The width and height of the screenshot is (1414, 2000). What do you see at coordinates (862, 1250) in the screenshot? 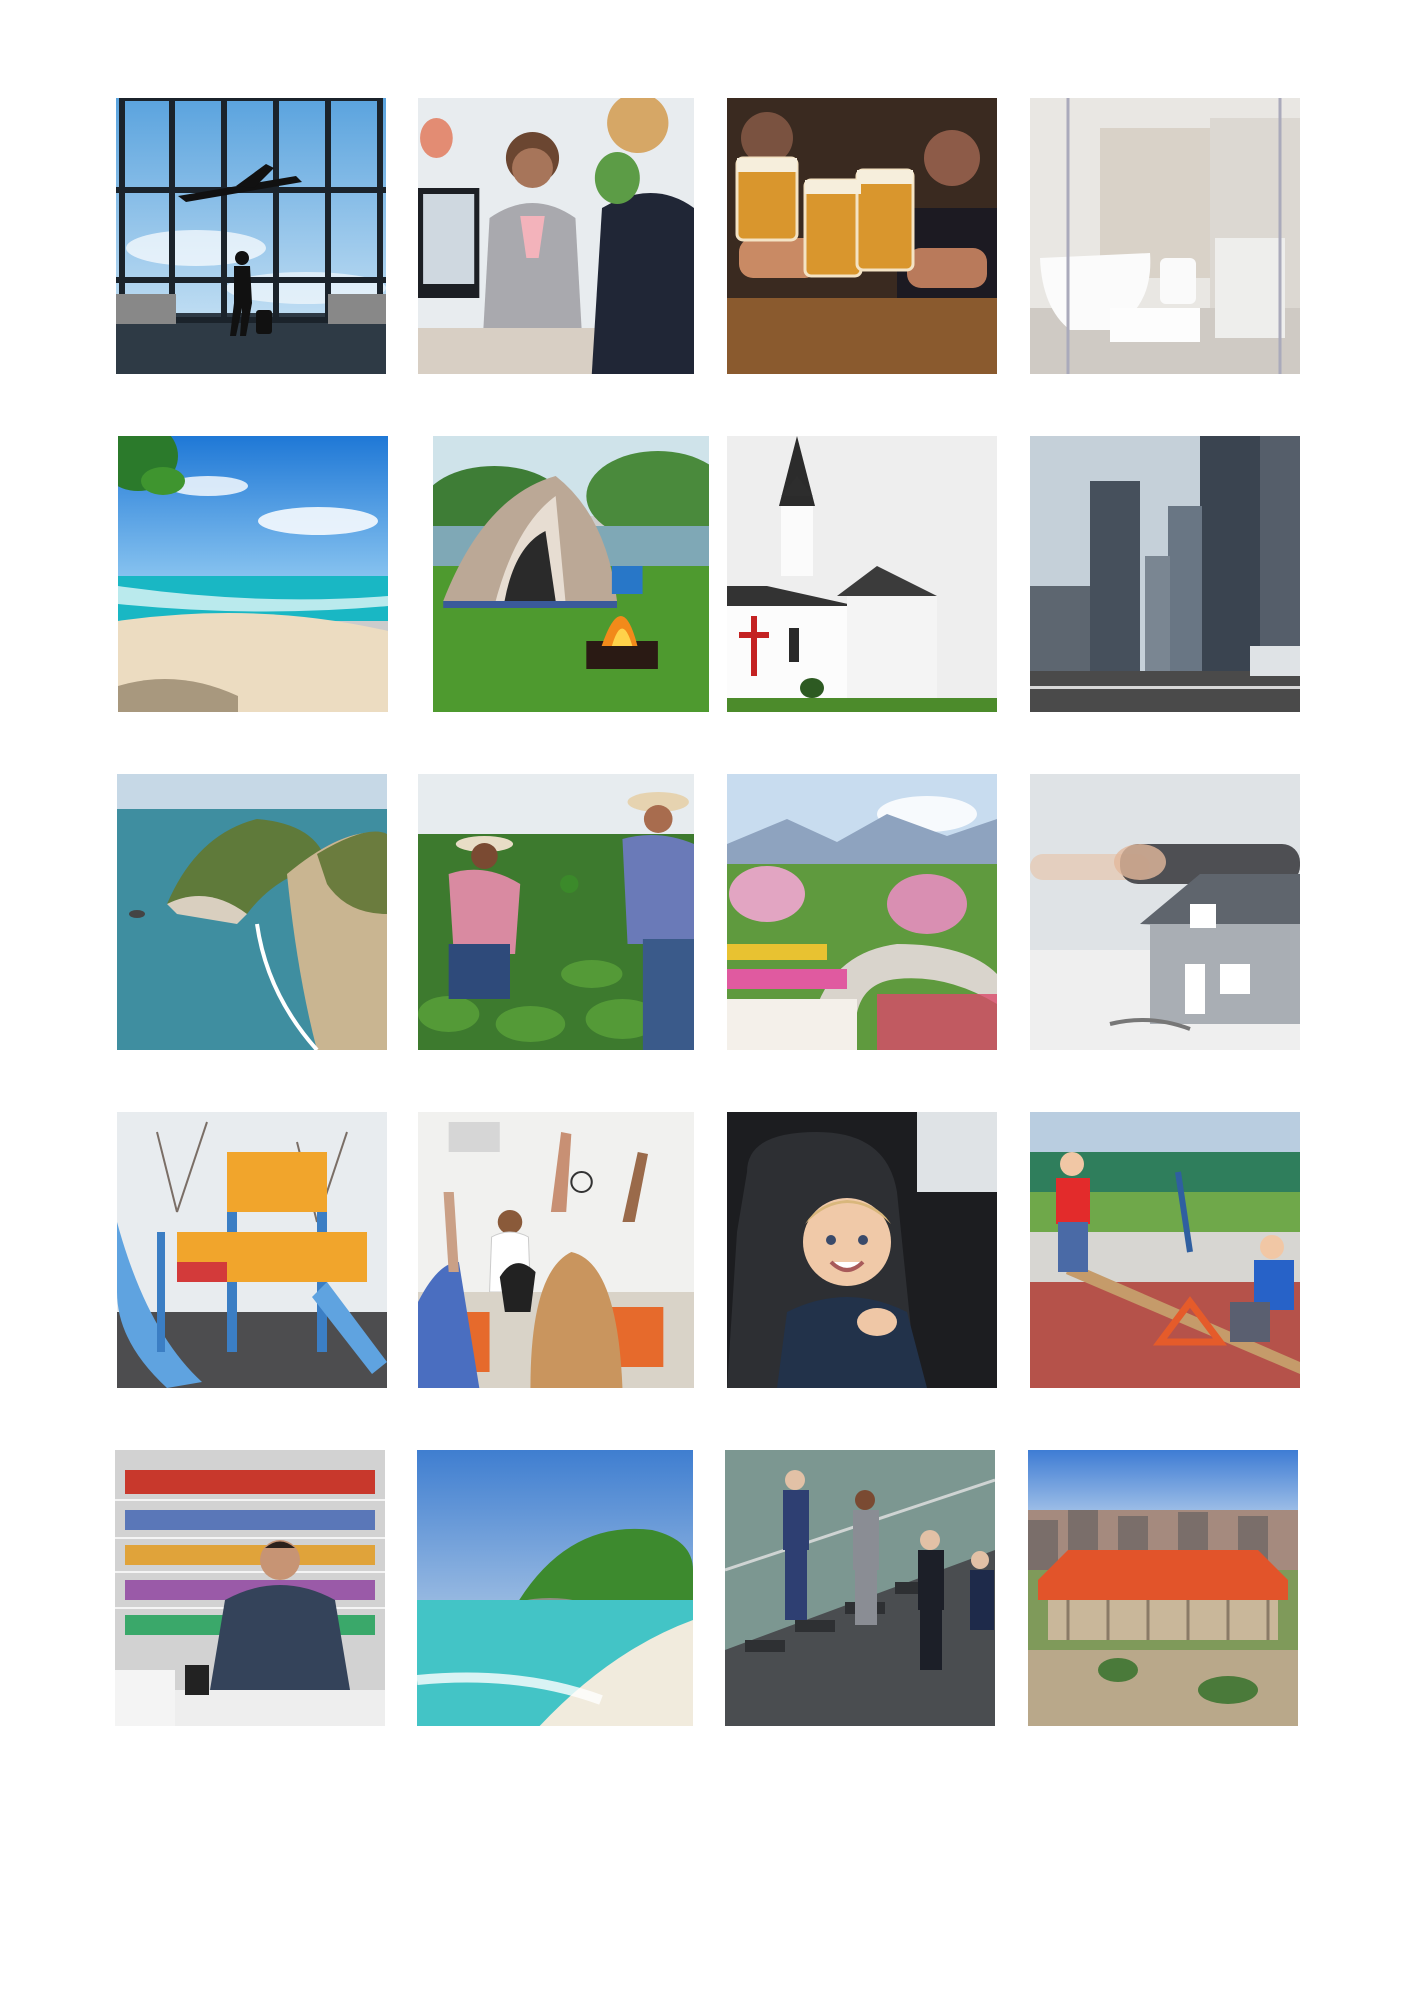
I see `photo-baby-car-seat` at bounding box center [862, 1250].